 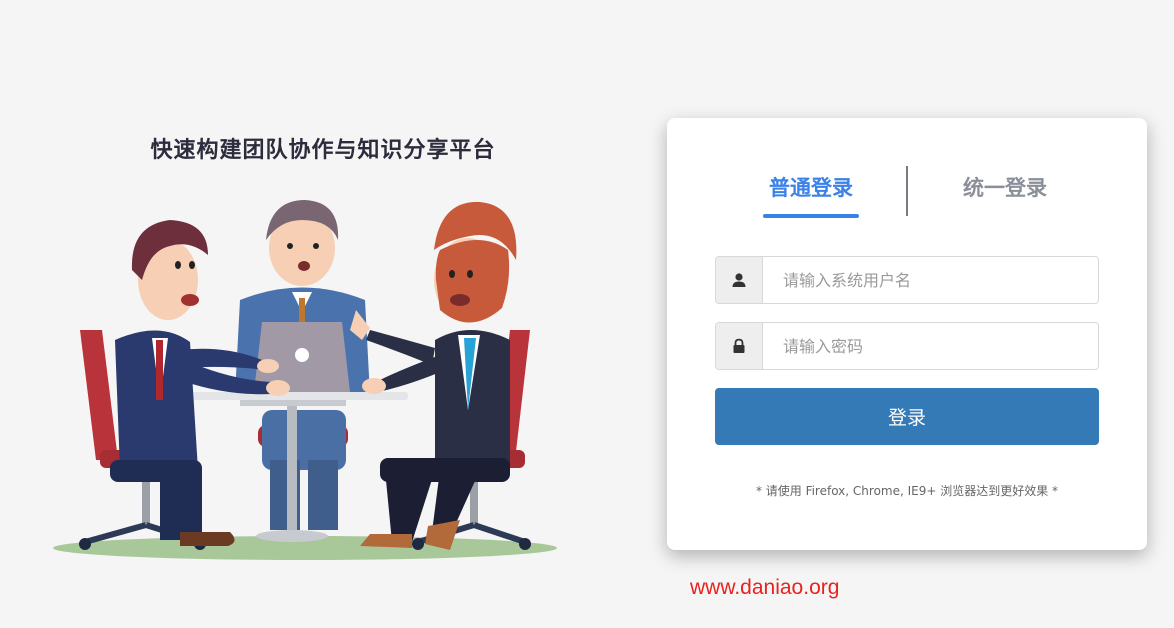 I want to click on watermark-text: www.daniao.org, so click(x=765, y=587).